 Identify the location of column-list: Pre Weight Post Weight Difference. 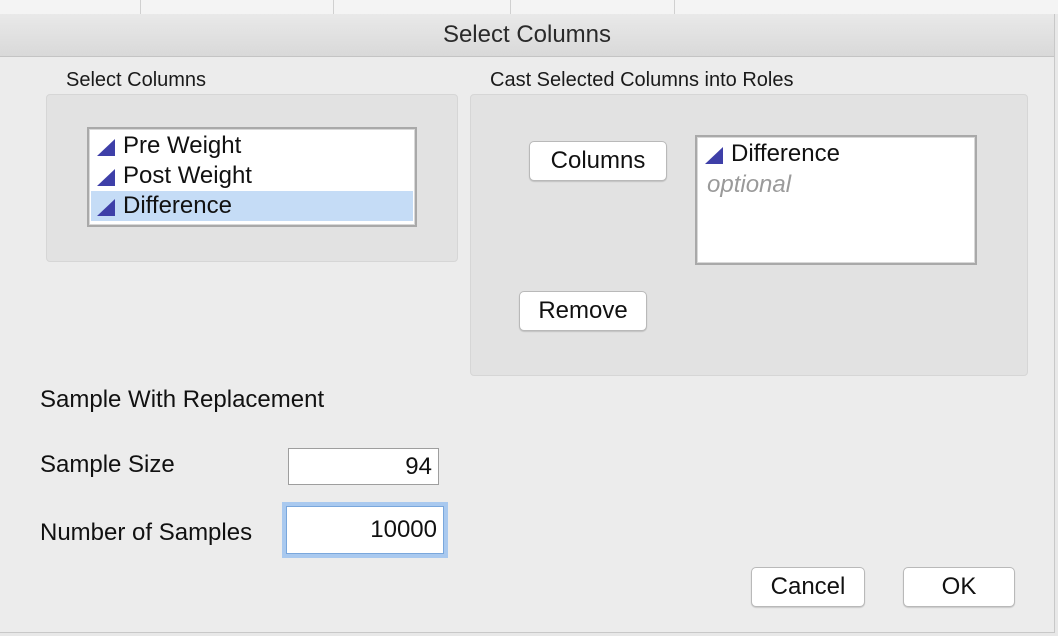
(252, 177).